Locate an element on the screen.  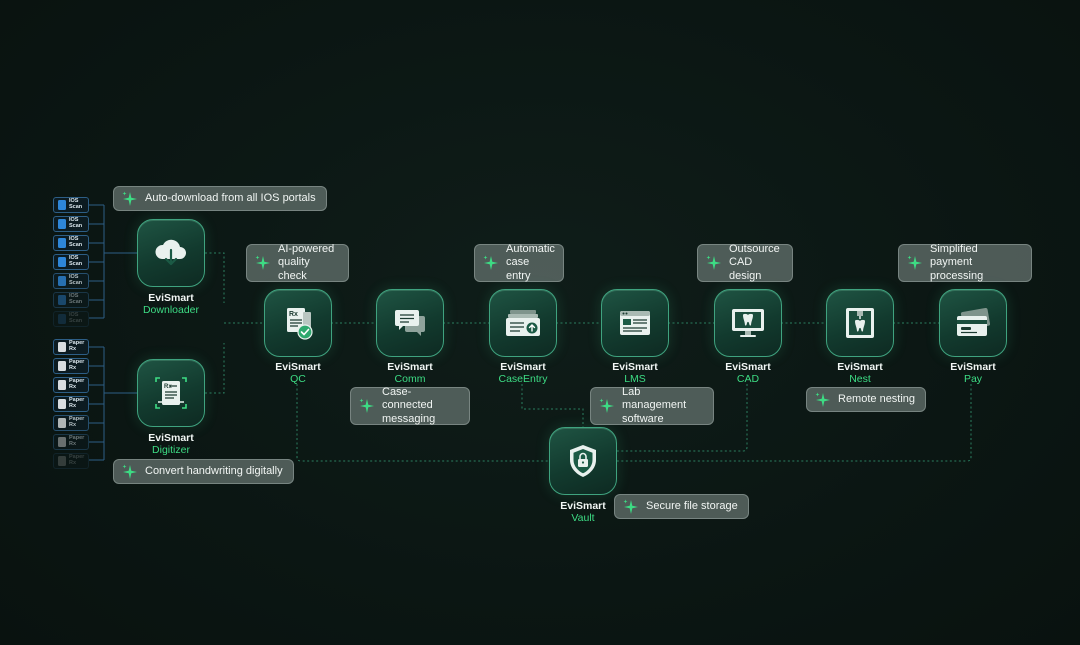
callout-nest: Remote nesting is located at coordinates (866, 399).